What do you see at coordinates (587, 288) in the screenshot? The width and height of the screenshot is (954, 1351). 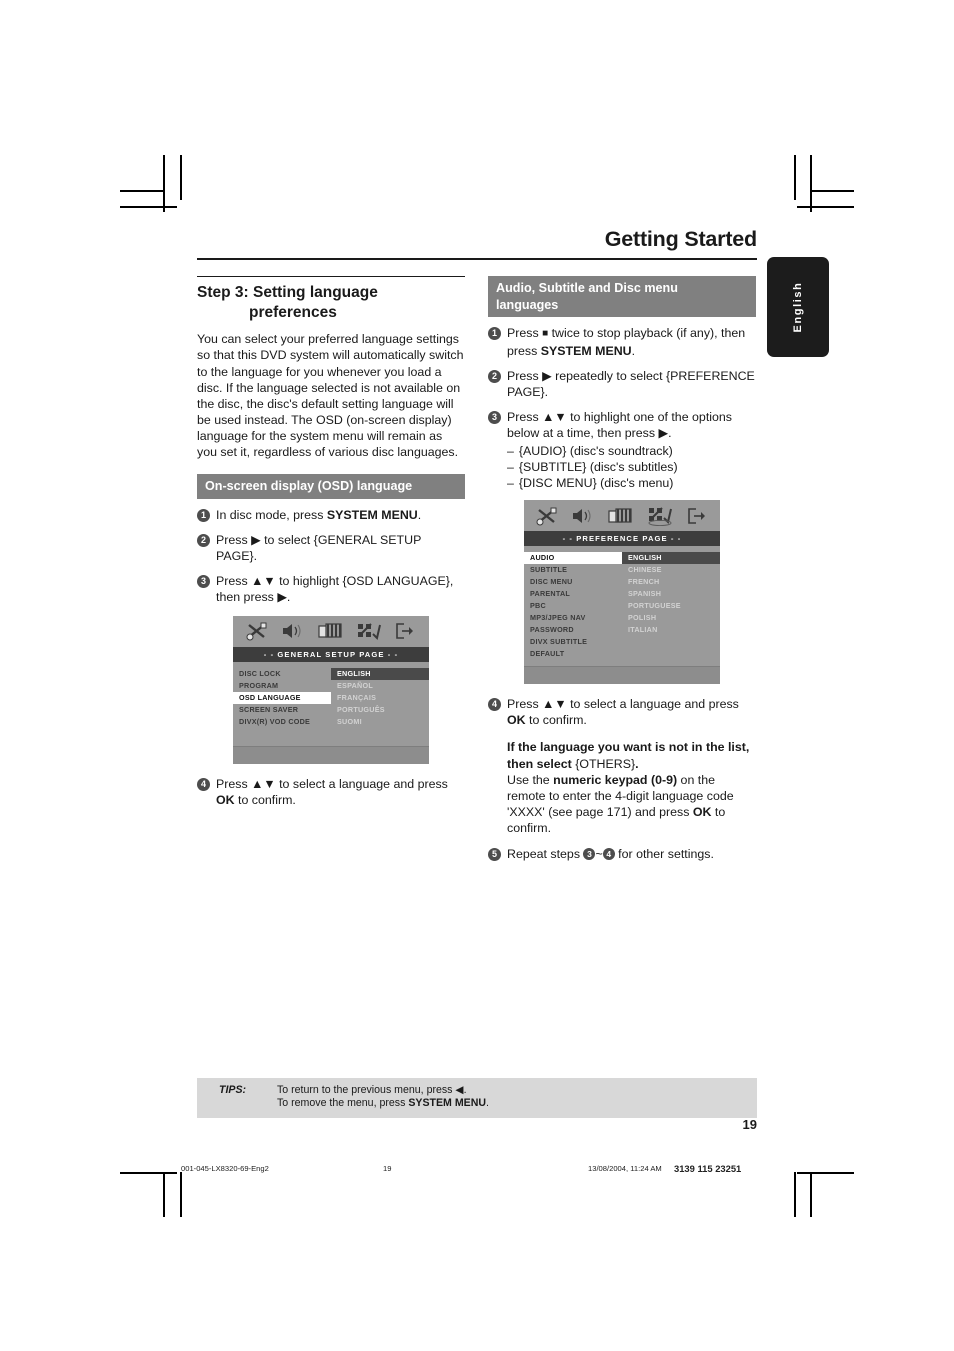 I see `section-heading-line1: Audio, Subtitle and Disc menu` at bounding box center [587, 288].